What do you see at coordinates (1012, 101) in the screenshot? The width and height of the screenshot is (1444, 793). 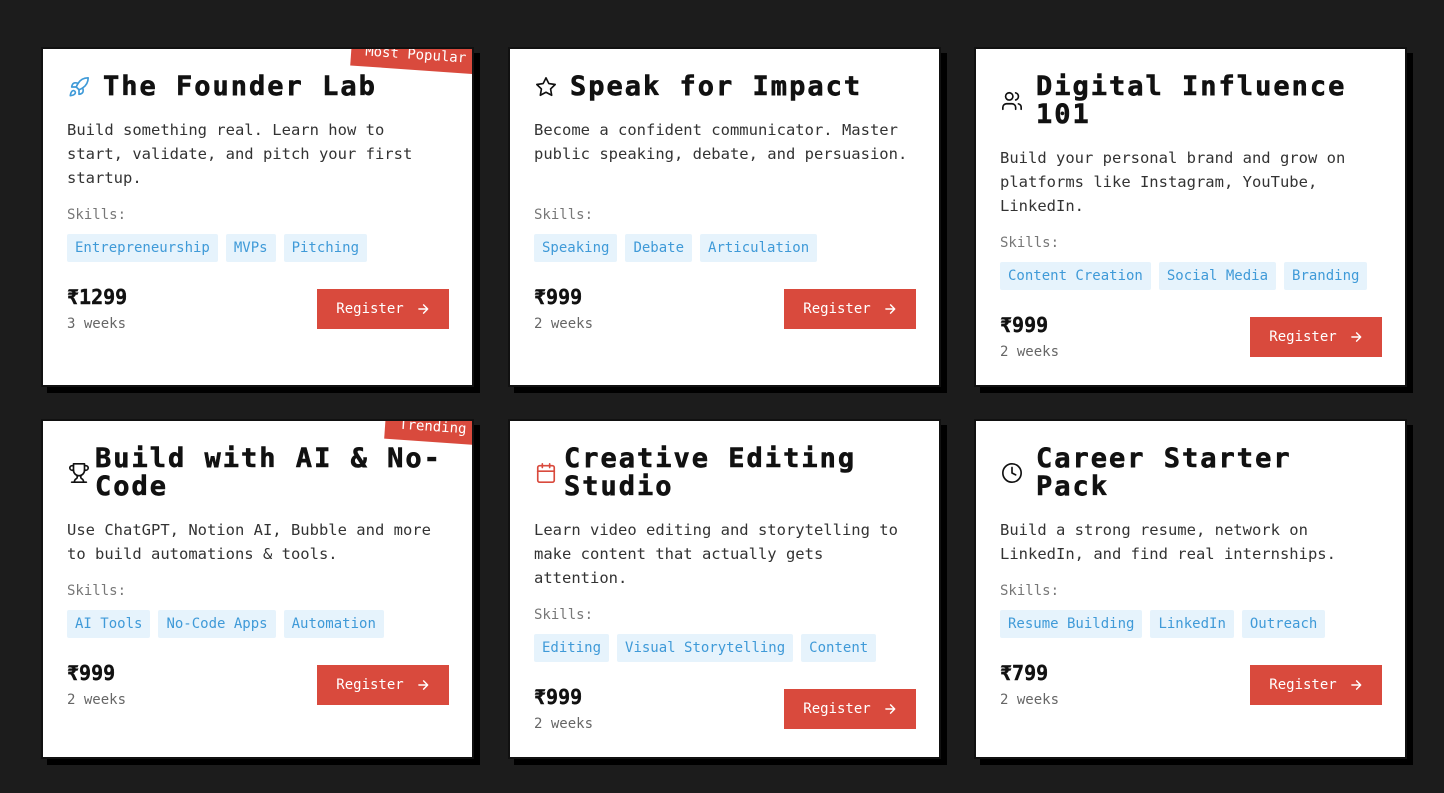 I see `users-icon` at bounding box center [1012, 101].